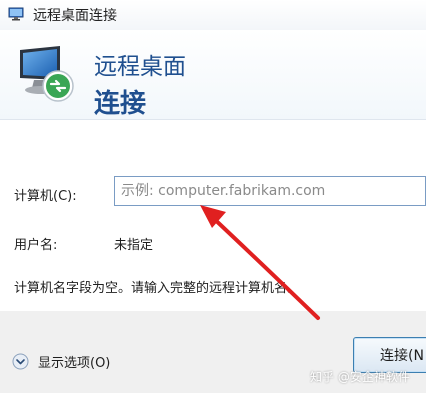  What do you see at coordinates (45, 196) in the screenshot?
I see `computer-label: 计算机(C):` at bounding box center [45, 196].